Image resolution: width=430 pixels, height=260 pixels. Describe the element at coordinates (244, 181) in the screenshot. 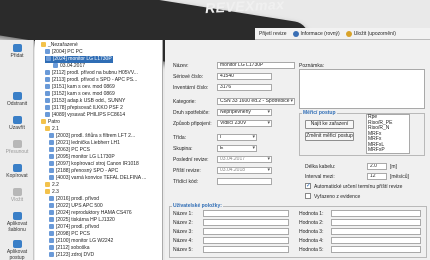

I see `sort-code-input` at that location.